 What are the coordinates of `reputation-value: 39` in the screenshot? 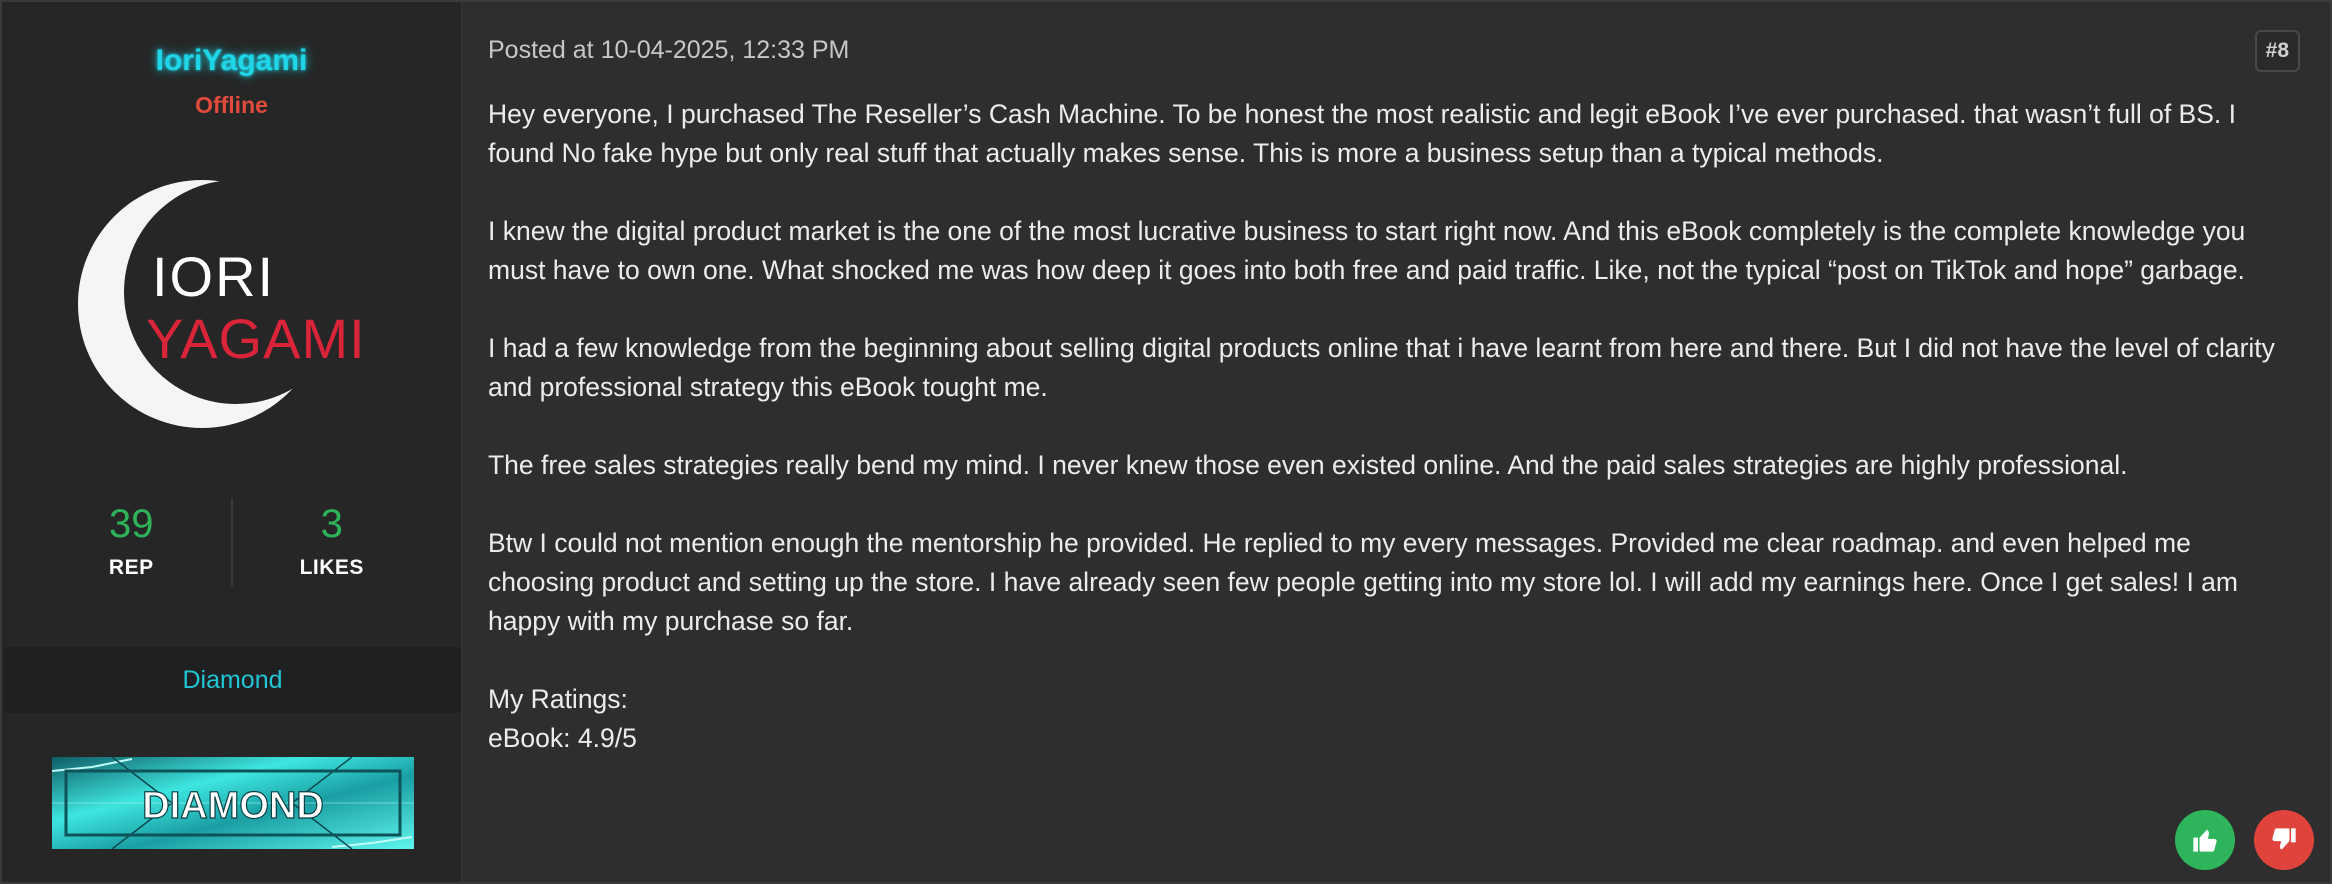 It's located at (131, 524).